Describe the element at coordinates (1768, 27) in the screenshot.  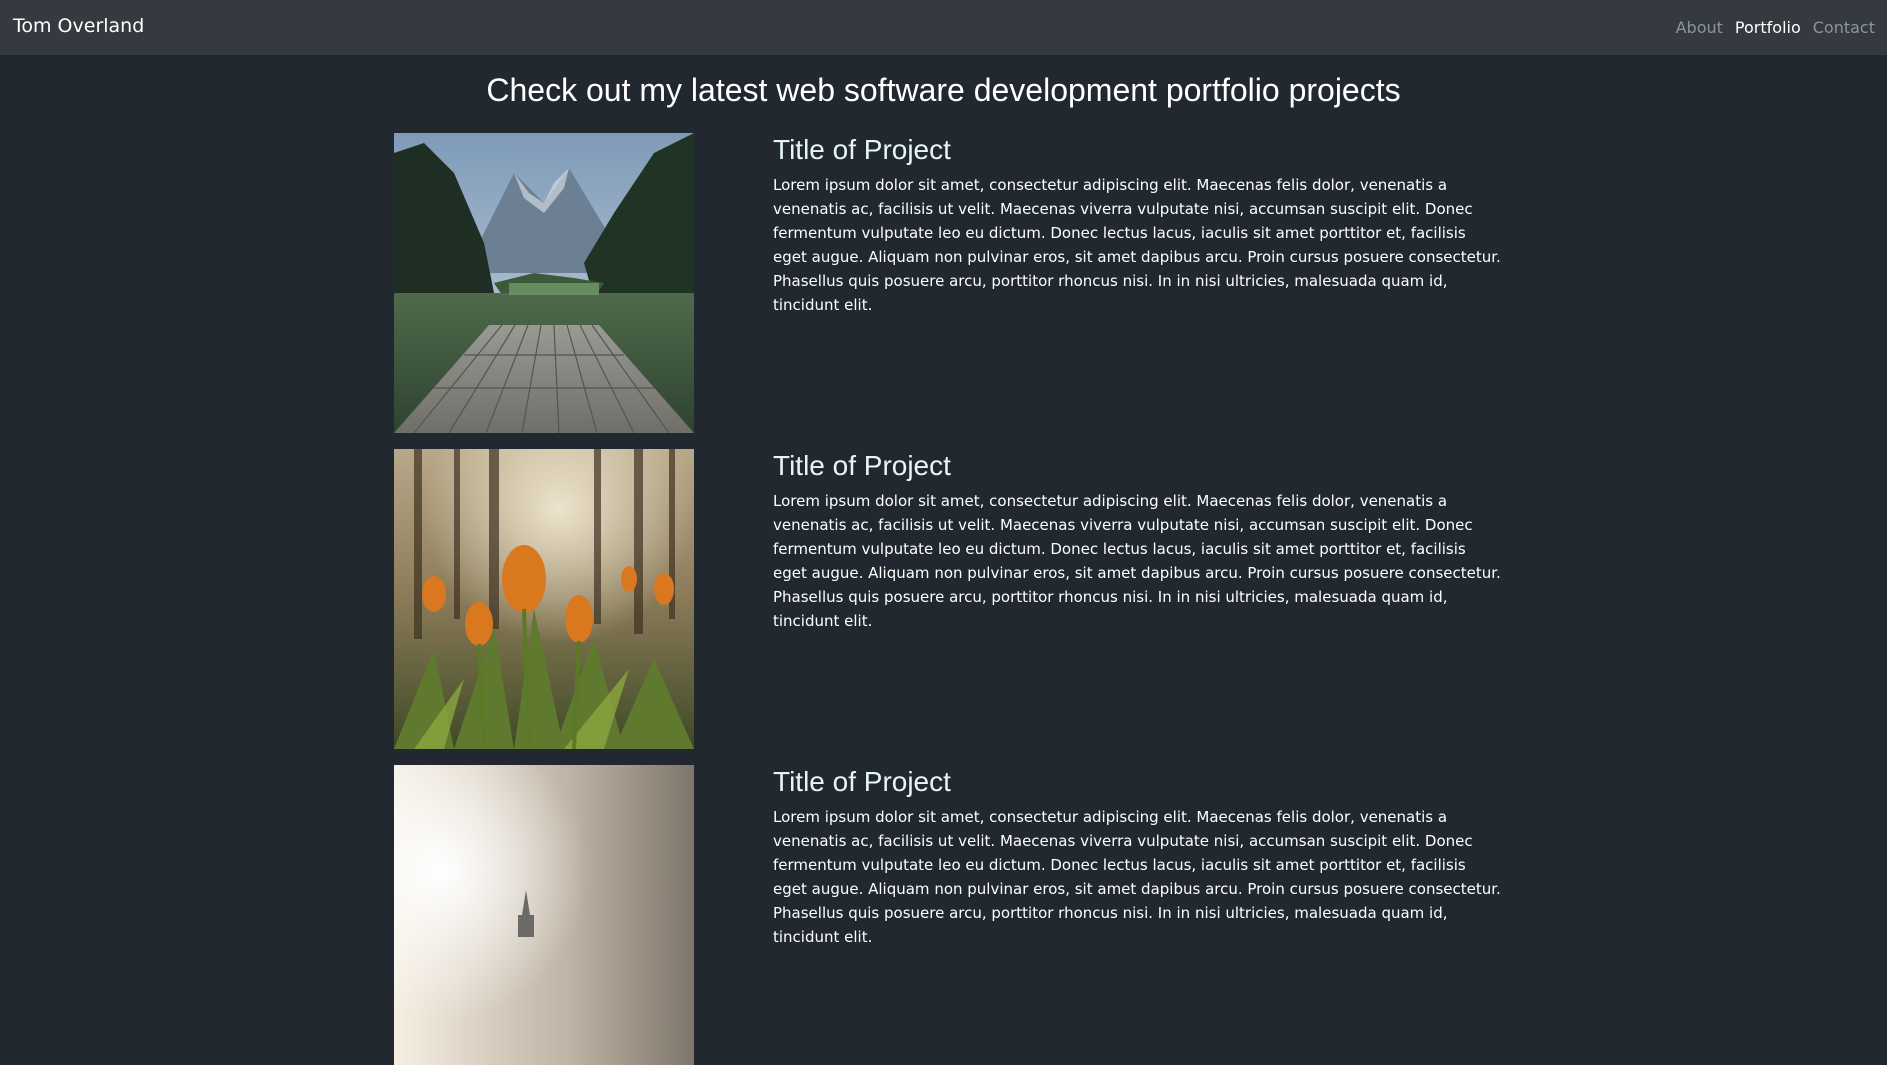
I see `nav-link-portfolio: Portfolio` at that location.